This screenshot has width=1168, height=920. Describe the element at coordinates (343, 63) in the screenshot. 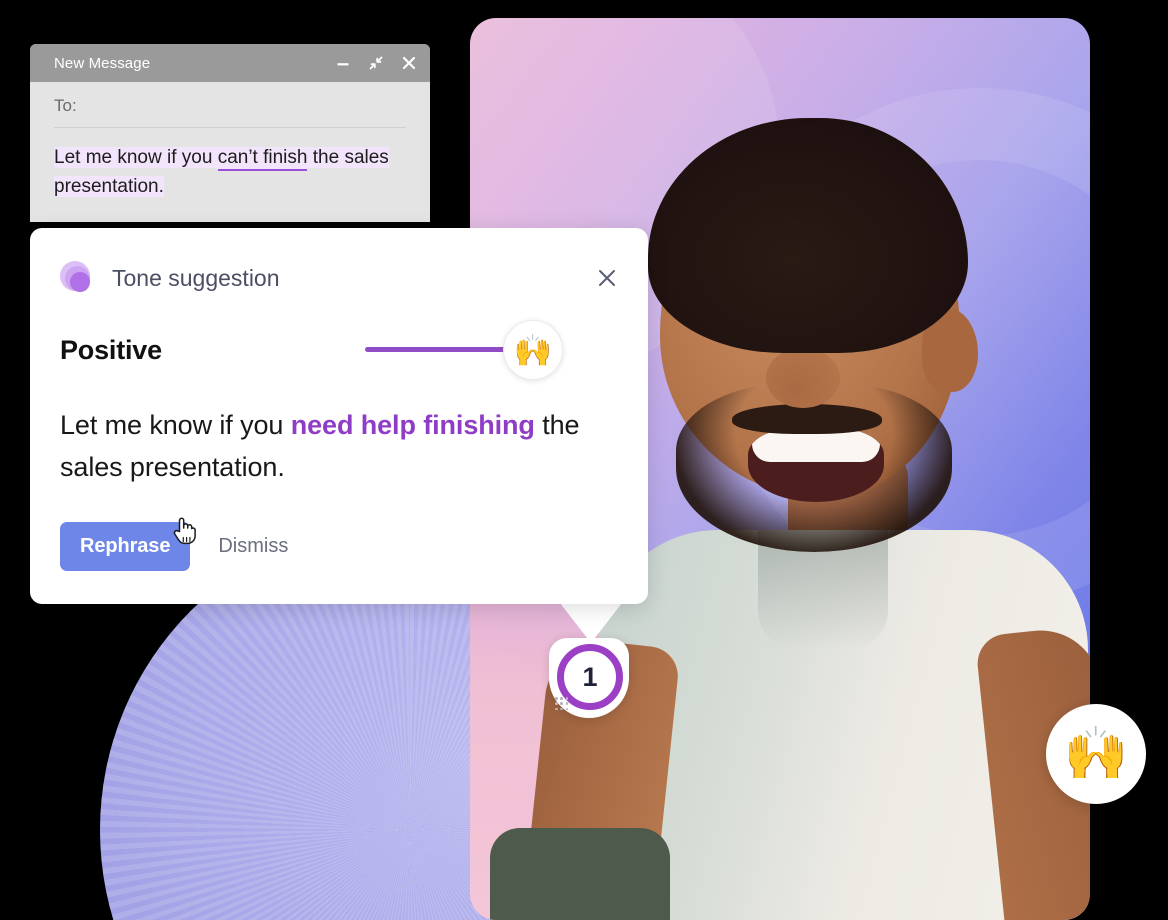

I see `minimize-icon` at that location.